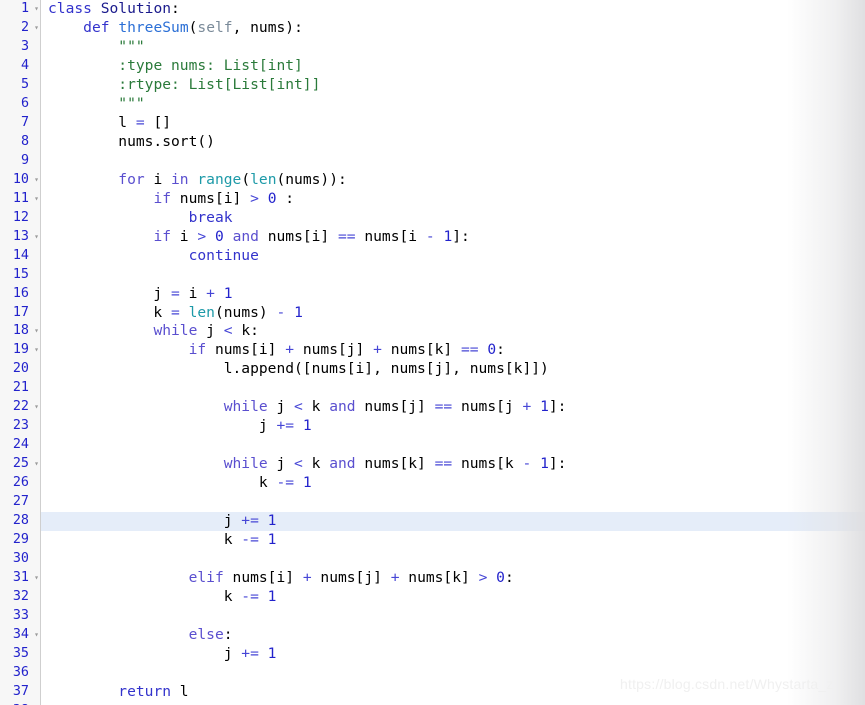 The height and width of the screenshot is (705, 865). I want to click on code-line: l.append([nums[i], nums[j], nums[k]]), so click(432, 369).